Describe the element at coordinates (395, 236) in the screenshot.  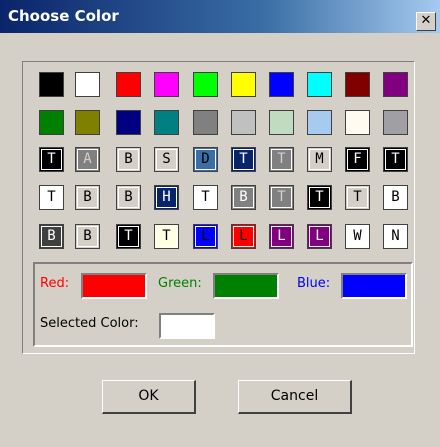
I see `color-swatch: N` at that location.